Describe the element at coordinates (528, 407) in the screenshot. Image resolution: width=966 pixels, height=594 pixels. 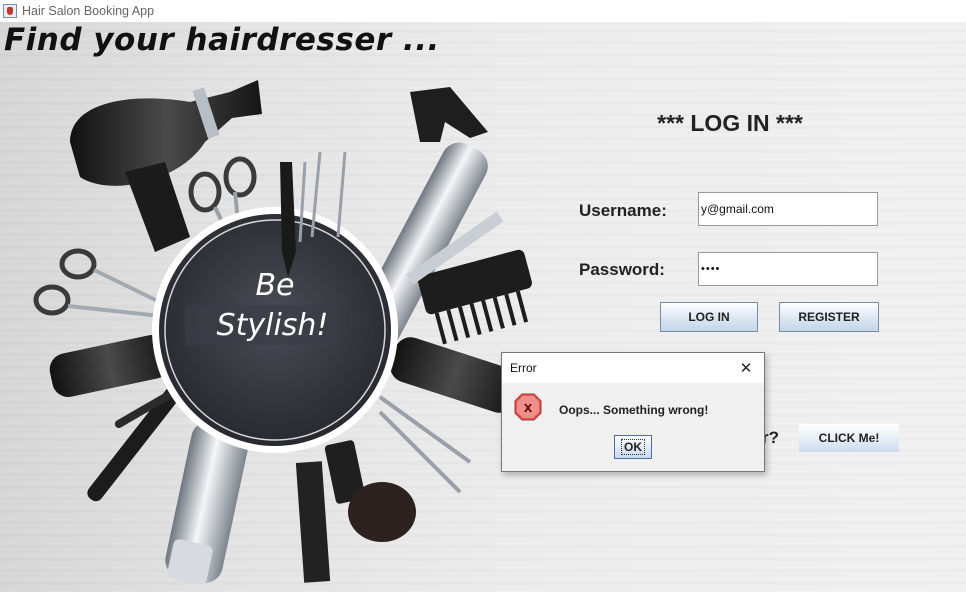
I see `error-icon-glyph: x` at that location.